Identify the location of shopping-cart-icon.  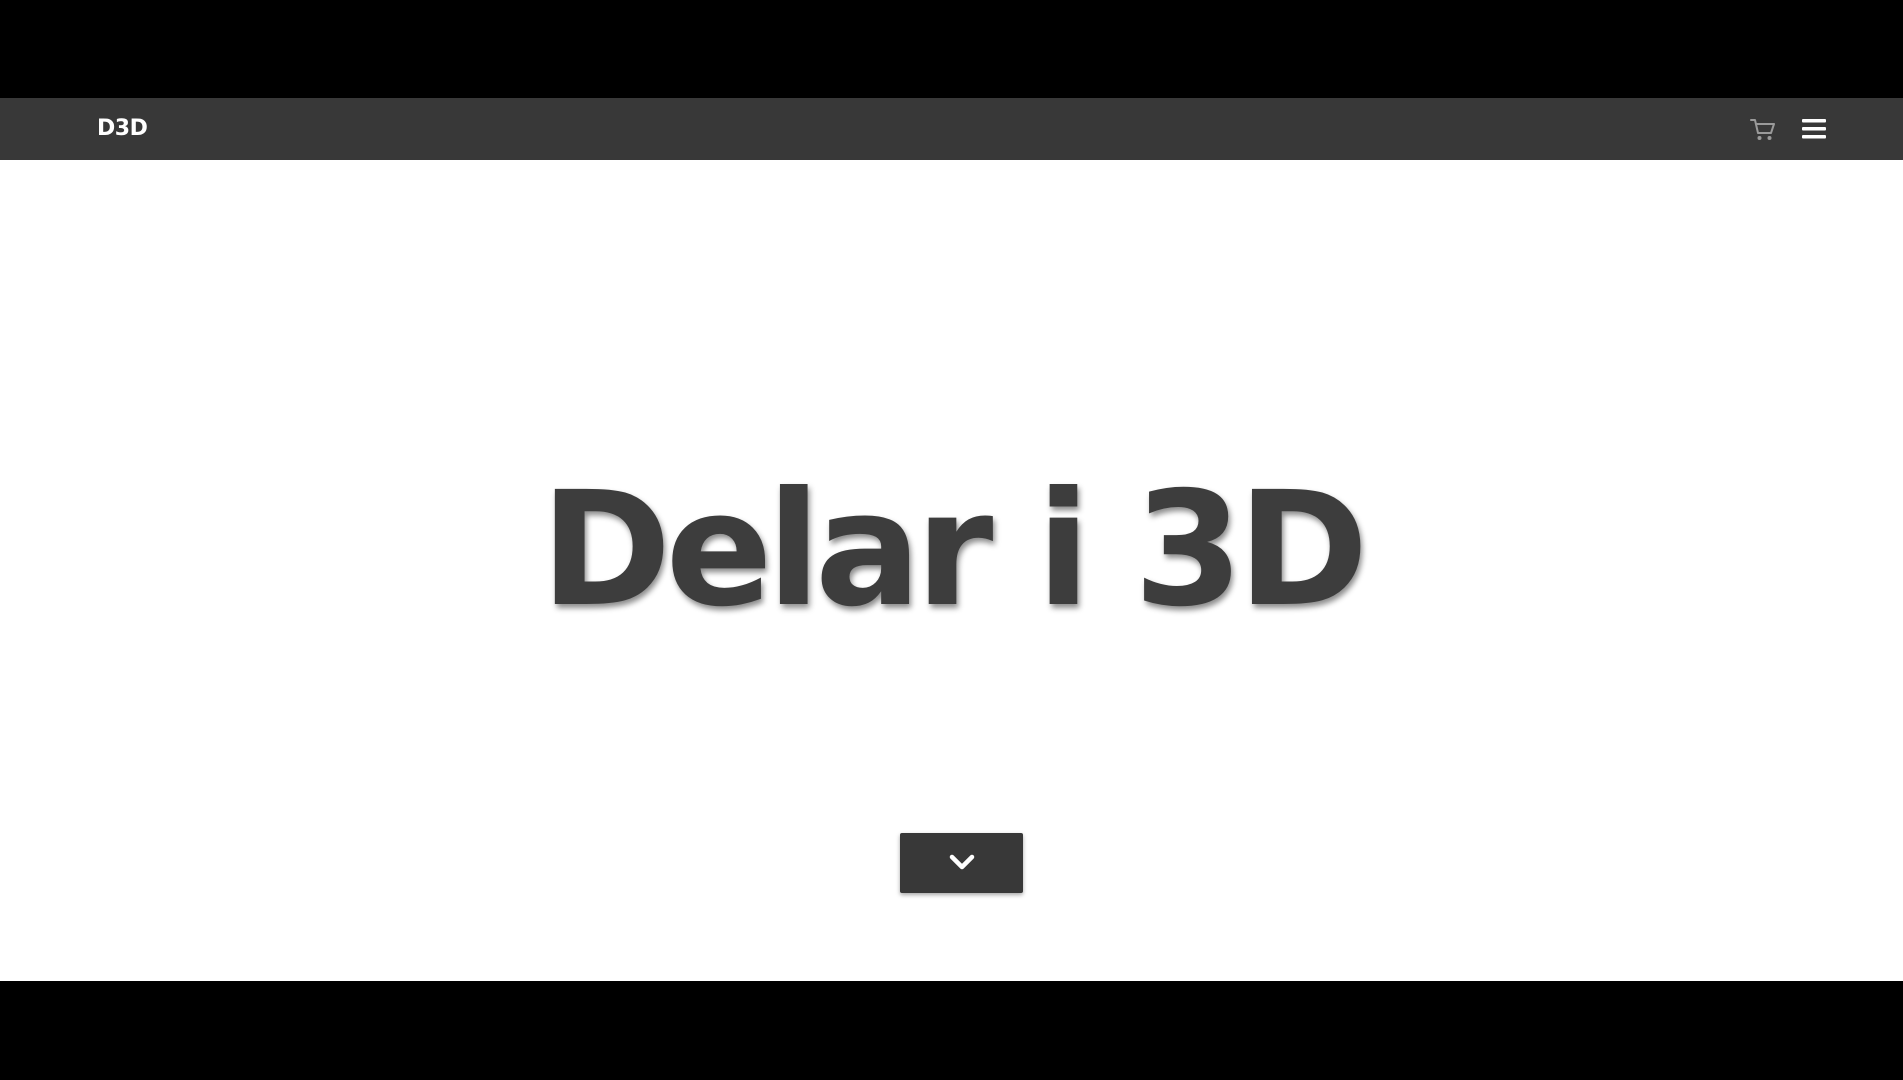
(1762, 129).